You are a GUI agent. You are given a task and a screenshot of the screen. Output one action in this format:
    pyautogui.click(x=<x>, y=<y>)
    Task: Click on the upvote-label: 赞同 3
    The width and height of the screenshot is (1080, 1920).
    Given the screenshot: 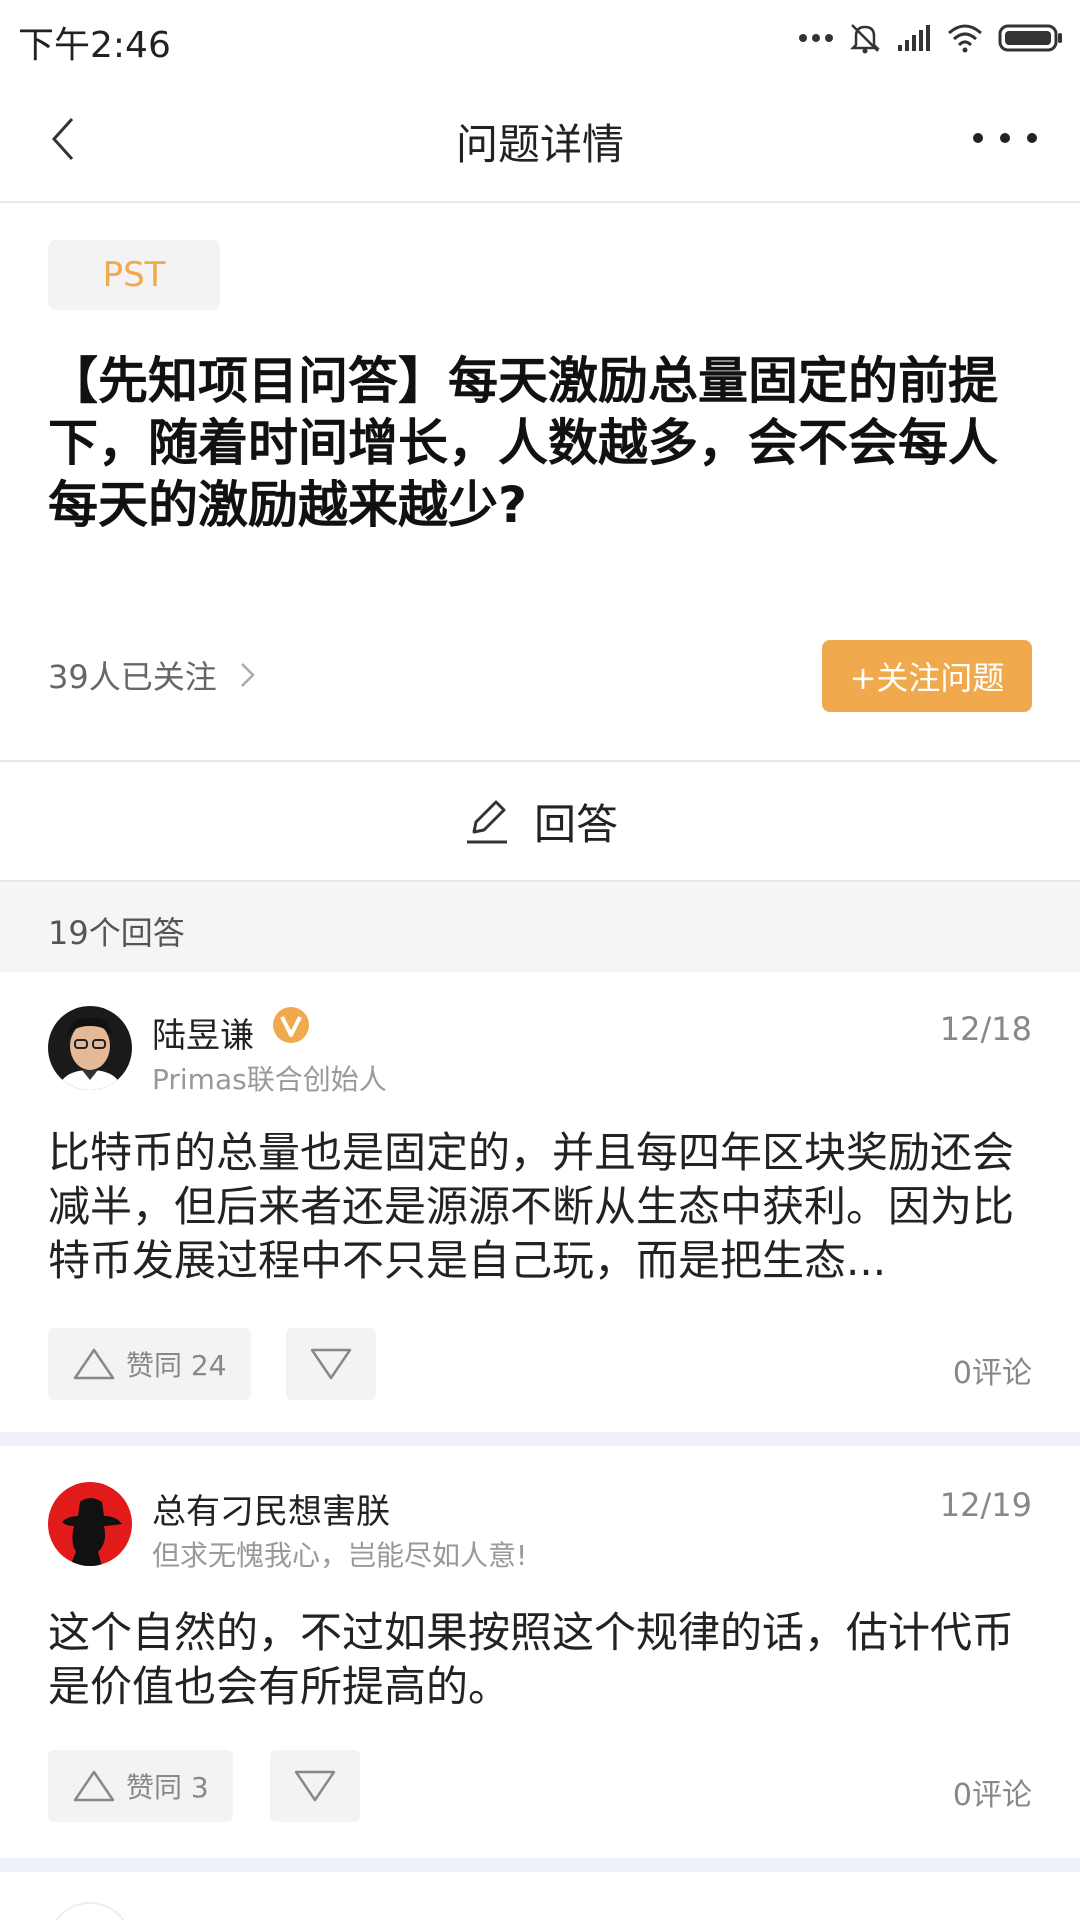 What is the action you would take?
    pyautogui.click(x=167, y=1787)
    